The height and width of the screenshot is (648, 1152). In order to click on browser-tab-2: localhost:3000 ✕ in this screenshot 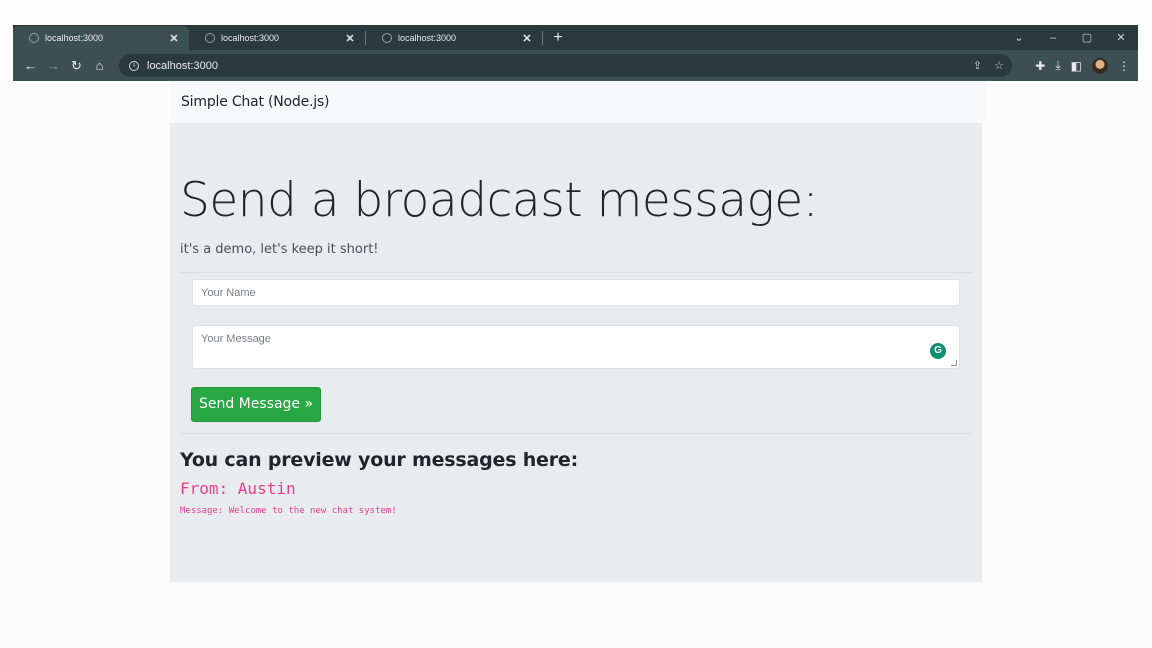, I will do `click(277, 38)`.